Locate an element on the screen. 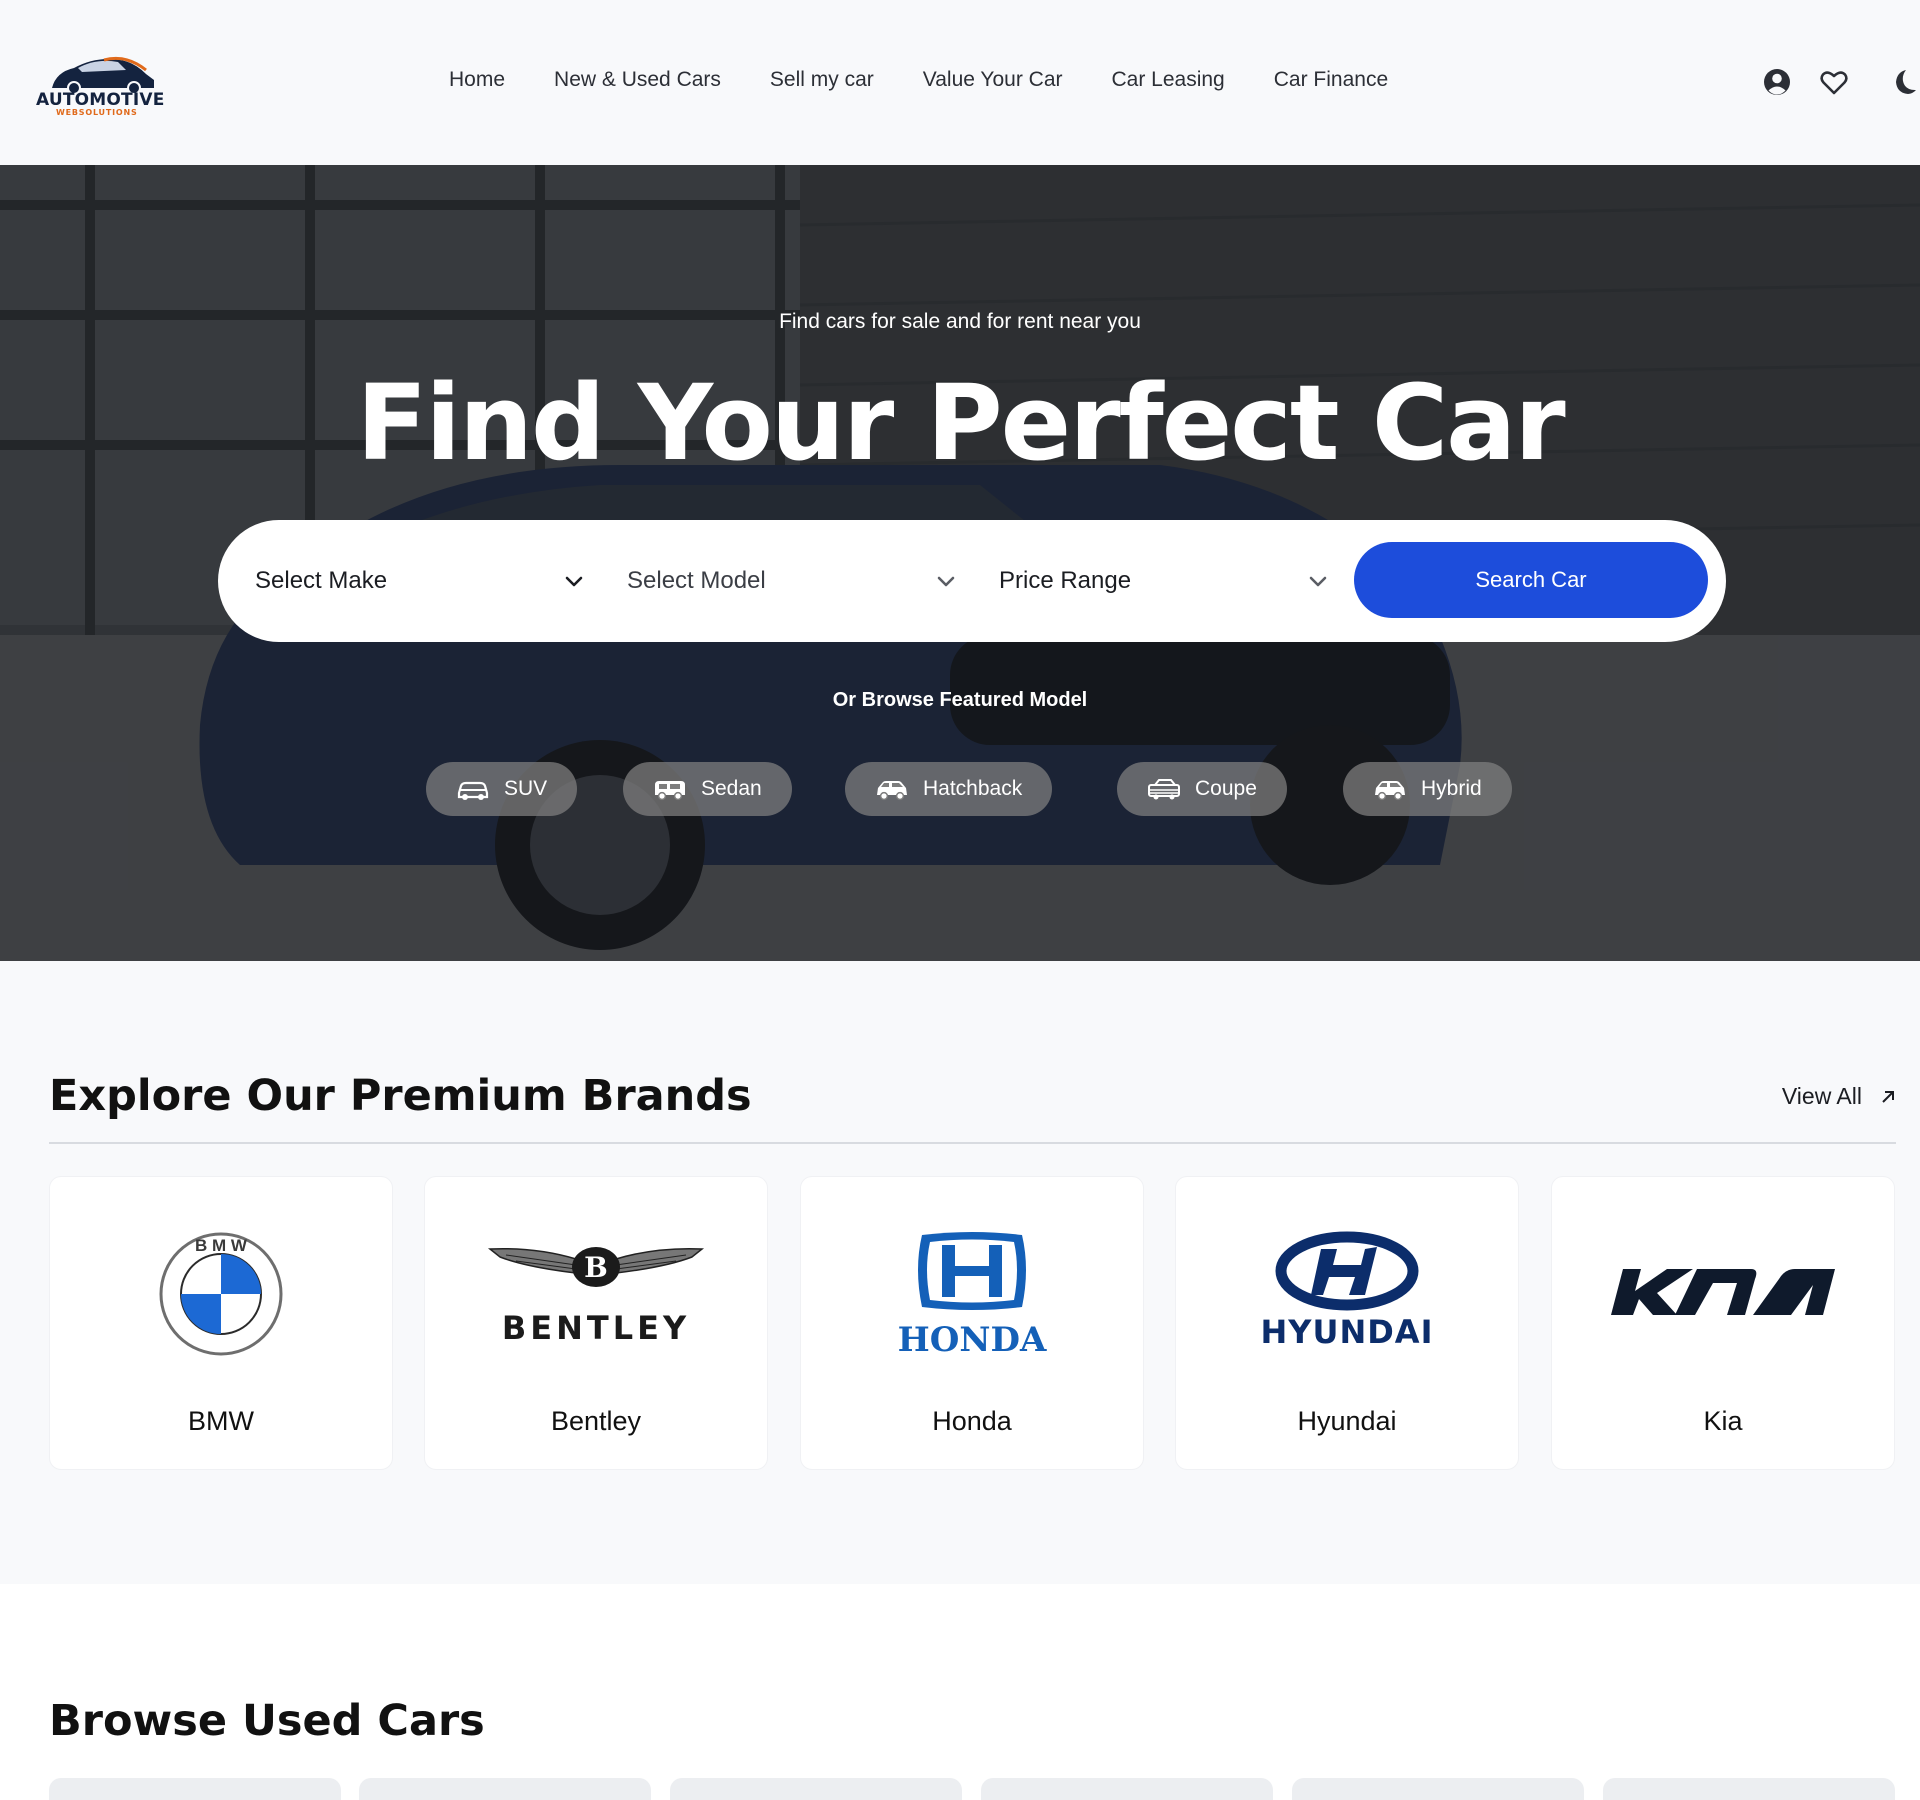 The image size is (1920, 1800). logo-wordmark: AUTOMOTIVE is located at coordinates (100, 100).